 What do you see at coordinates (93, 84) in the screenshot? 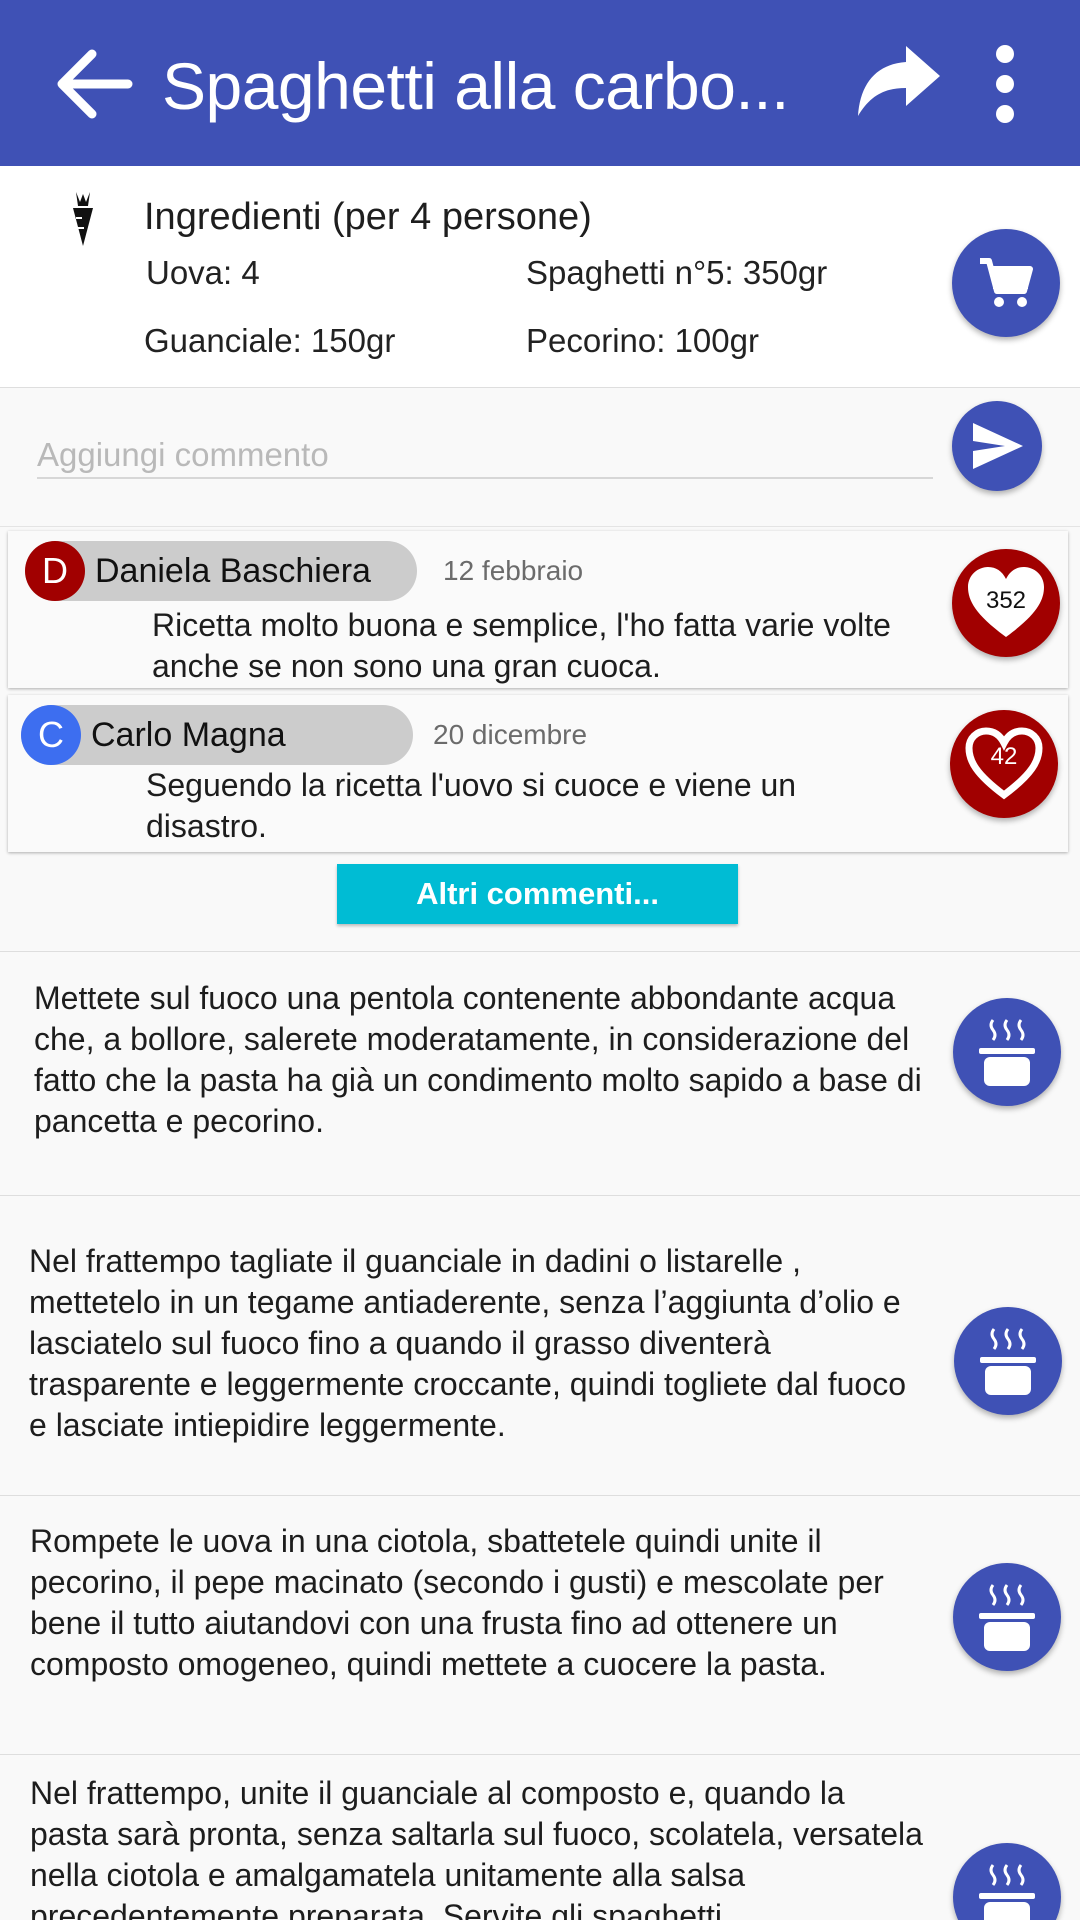
I see `back-arrow-icon` at bounding box center [93, 84].